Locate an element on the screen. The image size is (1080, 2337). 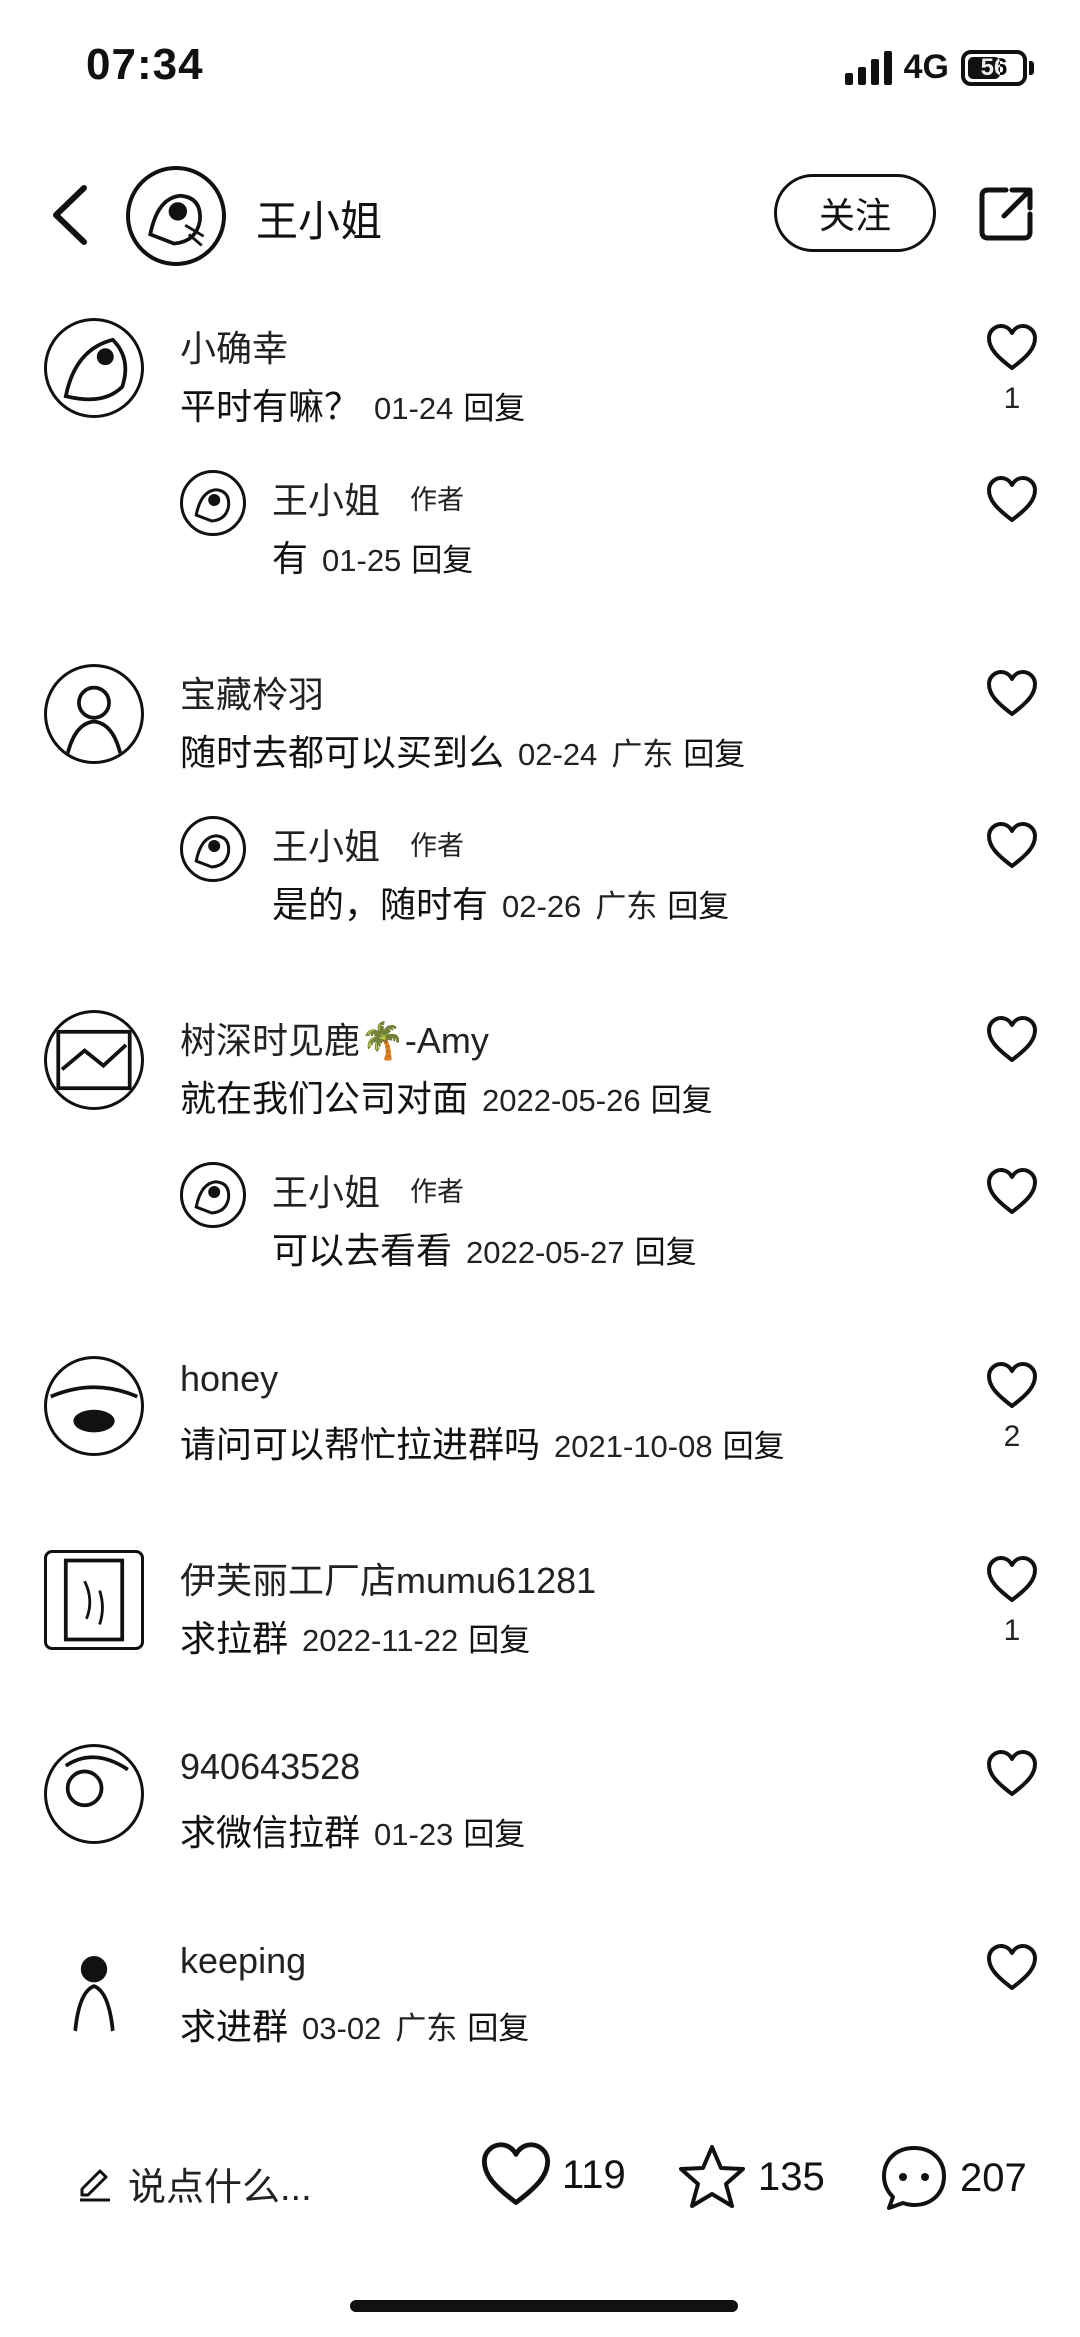
commenter-name: 宝藏柃羽 is located at coordinates (252, 692).